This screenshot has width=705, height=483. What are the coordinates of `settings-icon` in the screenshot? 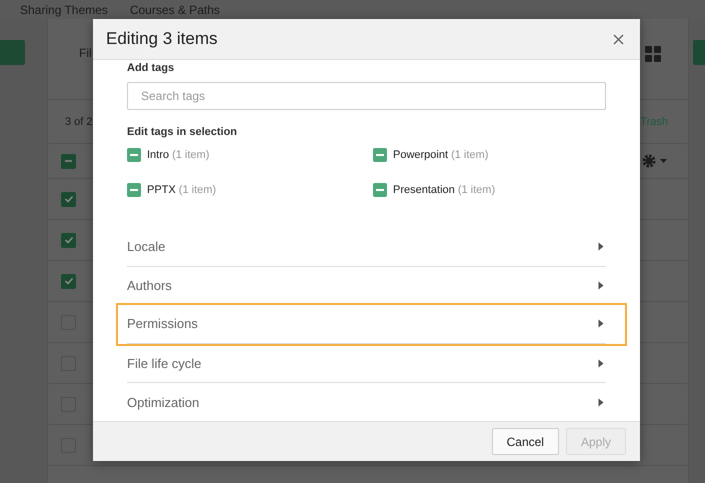 It's located at (655, 161).